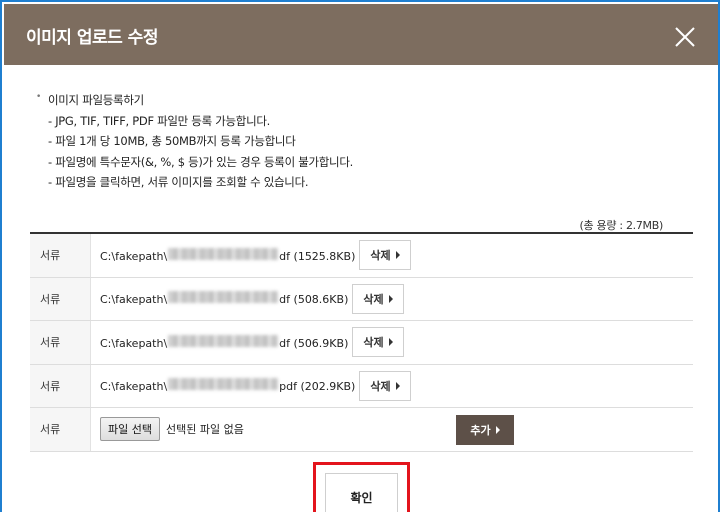 This screenshot has height=512, width=720. What do you see at coordinates (361, 430) in the screenshot?
I see `new-file-row: 서류 파일 선택 선택된 파일 없음 추가` at bounding box center [361, 430].